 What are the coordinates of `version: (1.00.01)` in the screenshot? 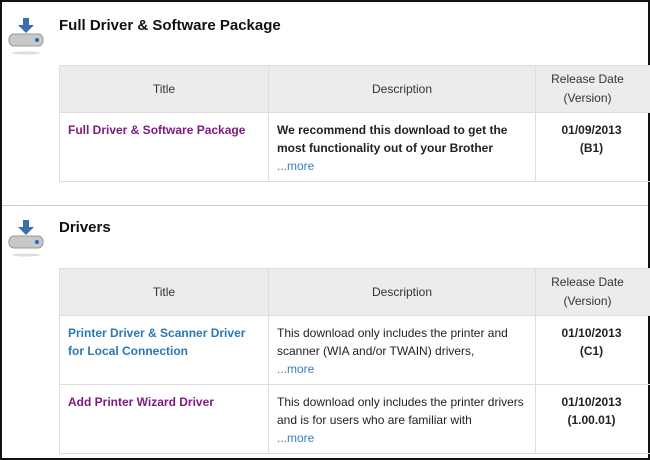 It's located at (591, 420).